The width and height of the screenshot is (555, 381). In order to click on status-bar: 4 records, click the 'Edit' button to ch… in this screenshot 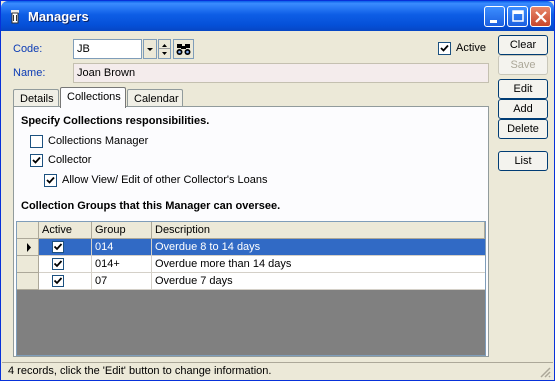, I will do `click(277, 371)`.